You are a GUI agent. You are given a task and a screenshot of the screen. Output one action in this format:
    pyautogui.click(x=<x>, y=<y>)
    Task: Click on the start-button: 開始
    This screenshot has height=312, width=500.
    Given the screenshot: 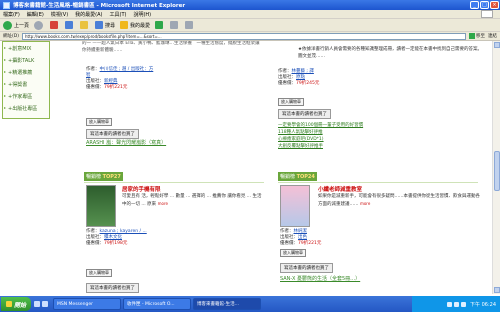 What is the action you would take?
    pyautogui.click(x=16, y=304)
    